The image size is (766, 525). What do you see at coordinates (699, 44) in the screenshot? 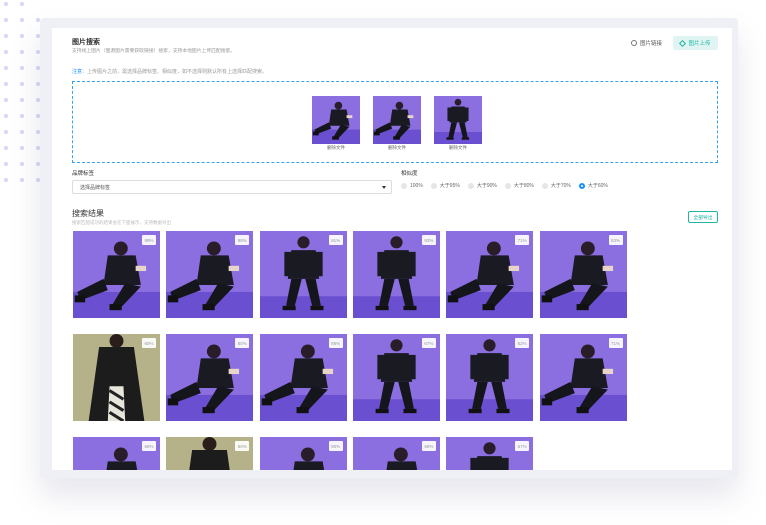
I see `image-upload-label: 图片上传` at bounding box center [699, 44].